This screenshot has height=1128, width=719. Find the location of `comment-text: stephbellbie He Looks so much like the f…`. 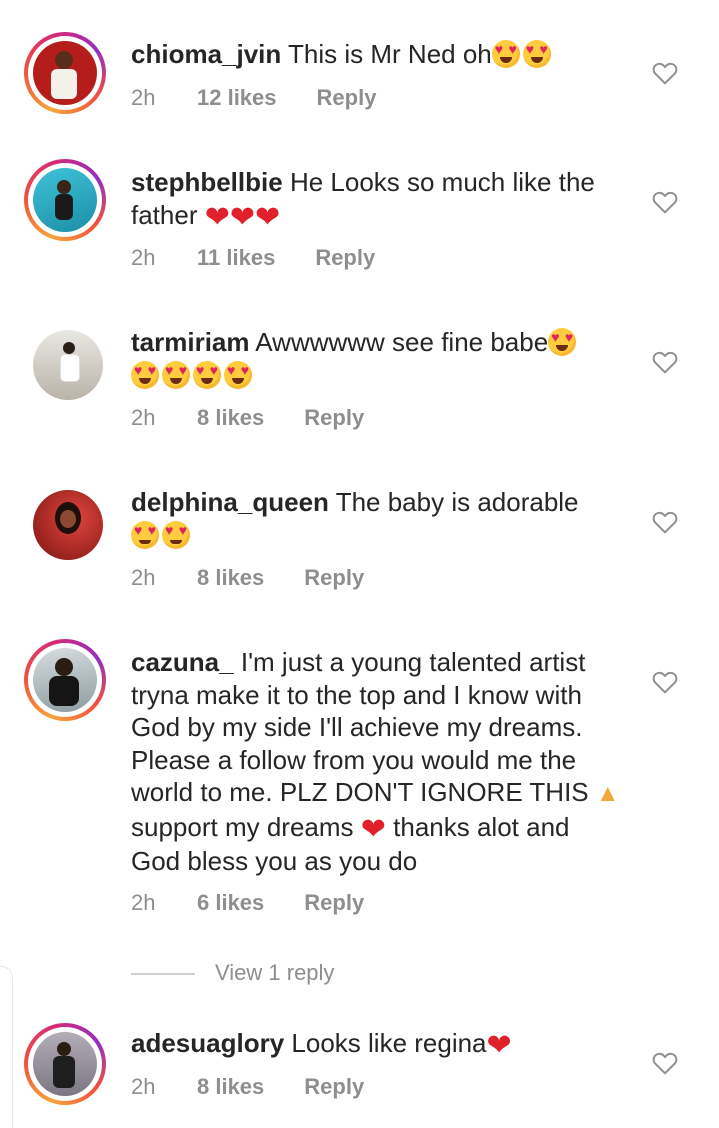

comment-text: stephbellbie He Looks so much like the f… is located at coordinates (377, 199).